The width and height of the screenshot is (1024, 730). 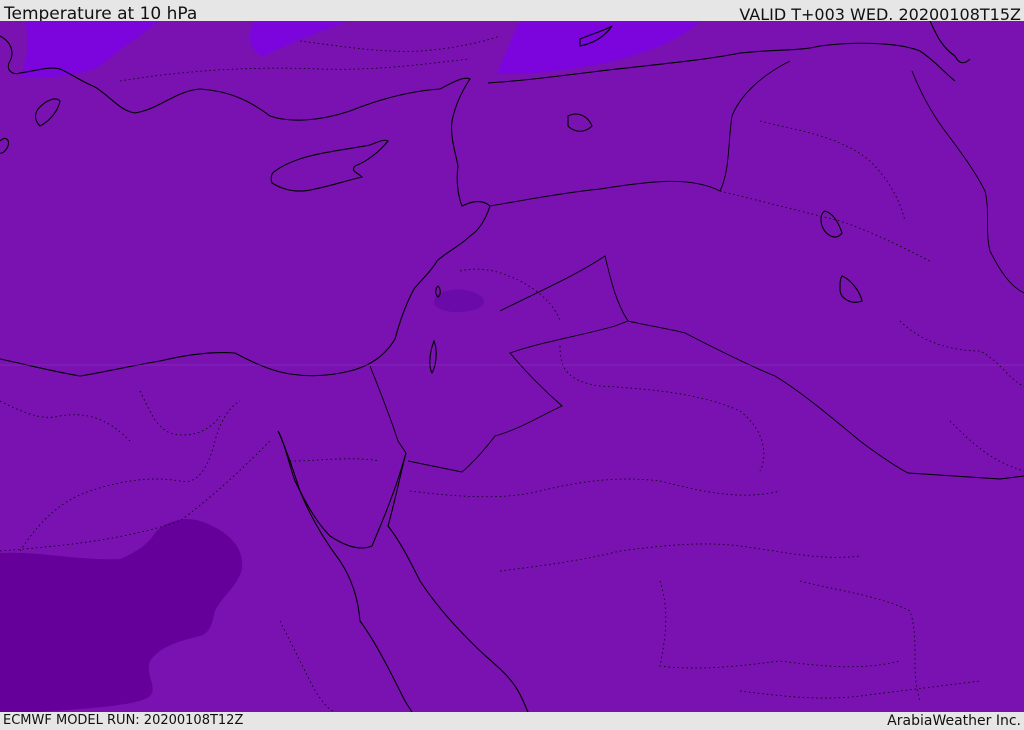 I want to click on credit-label: ArabiaWeather Inc., so click(x=954, y=721).